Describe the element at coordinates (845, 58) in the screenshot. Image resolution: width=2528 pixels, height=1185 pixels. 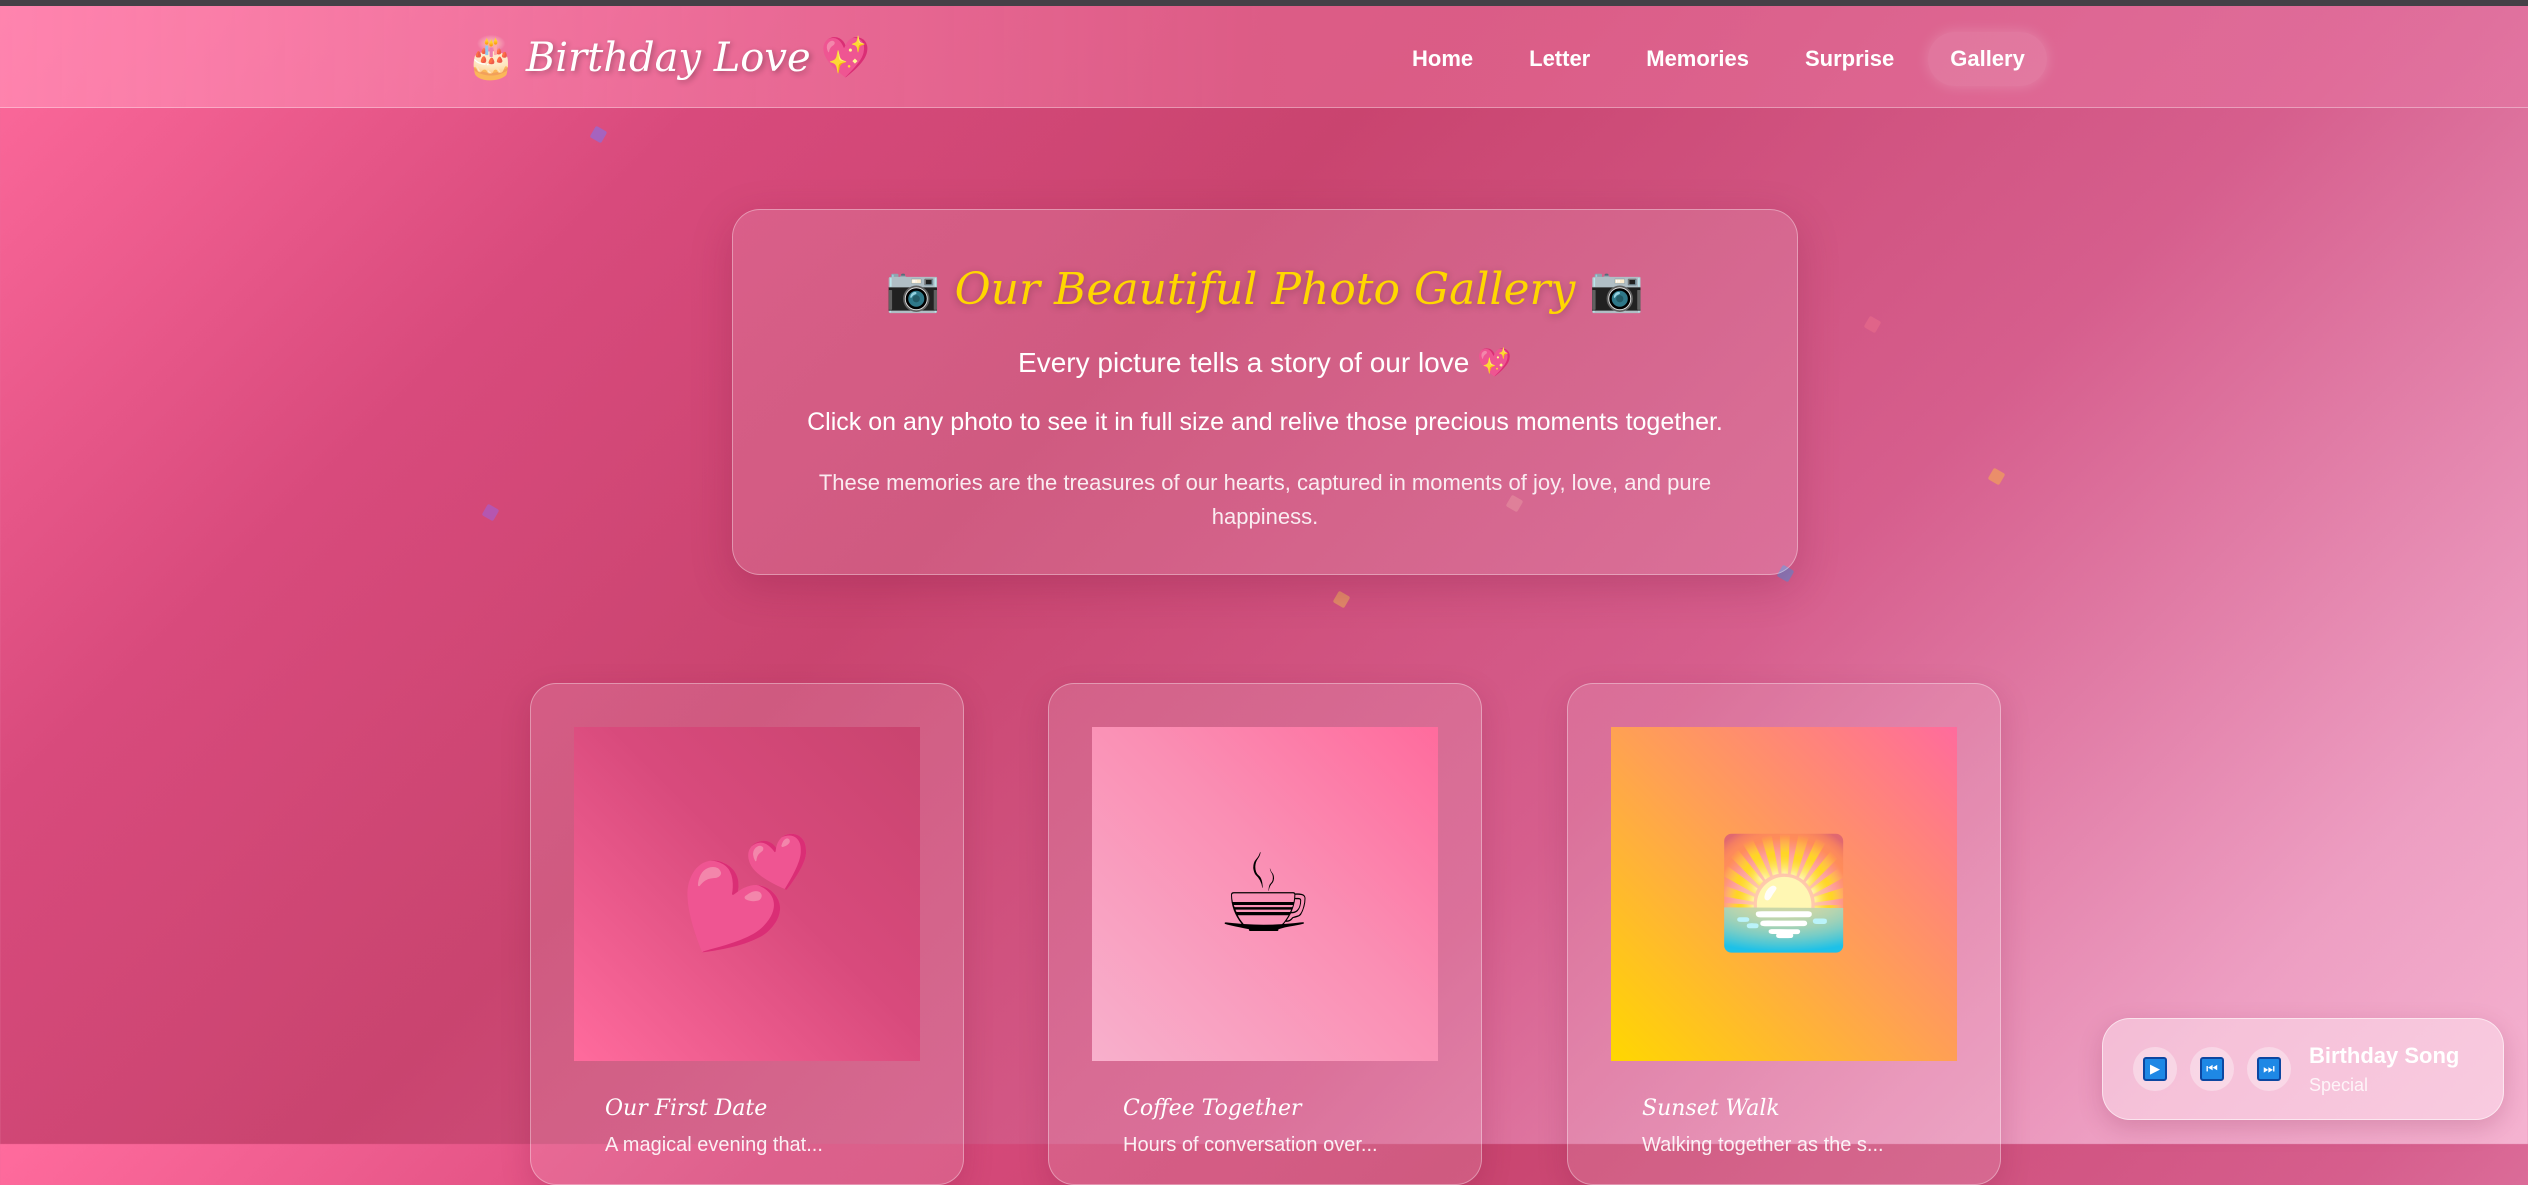
I see `sparkling-heart-icon: 💖` at that location.